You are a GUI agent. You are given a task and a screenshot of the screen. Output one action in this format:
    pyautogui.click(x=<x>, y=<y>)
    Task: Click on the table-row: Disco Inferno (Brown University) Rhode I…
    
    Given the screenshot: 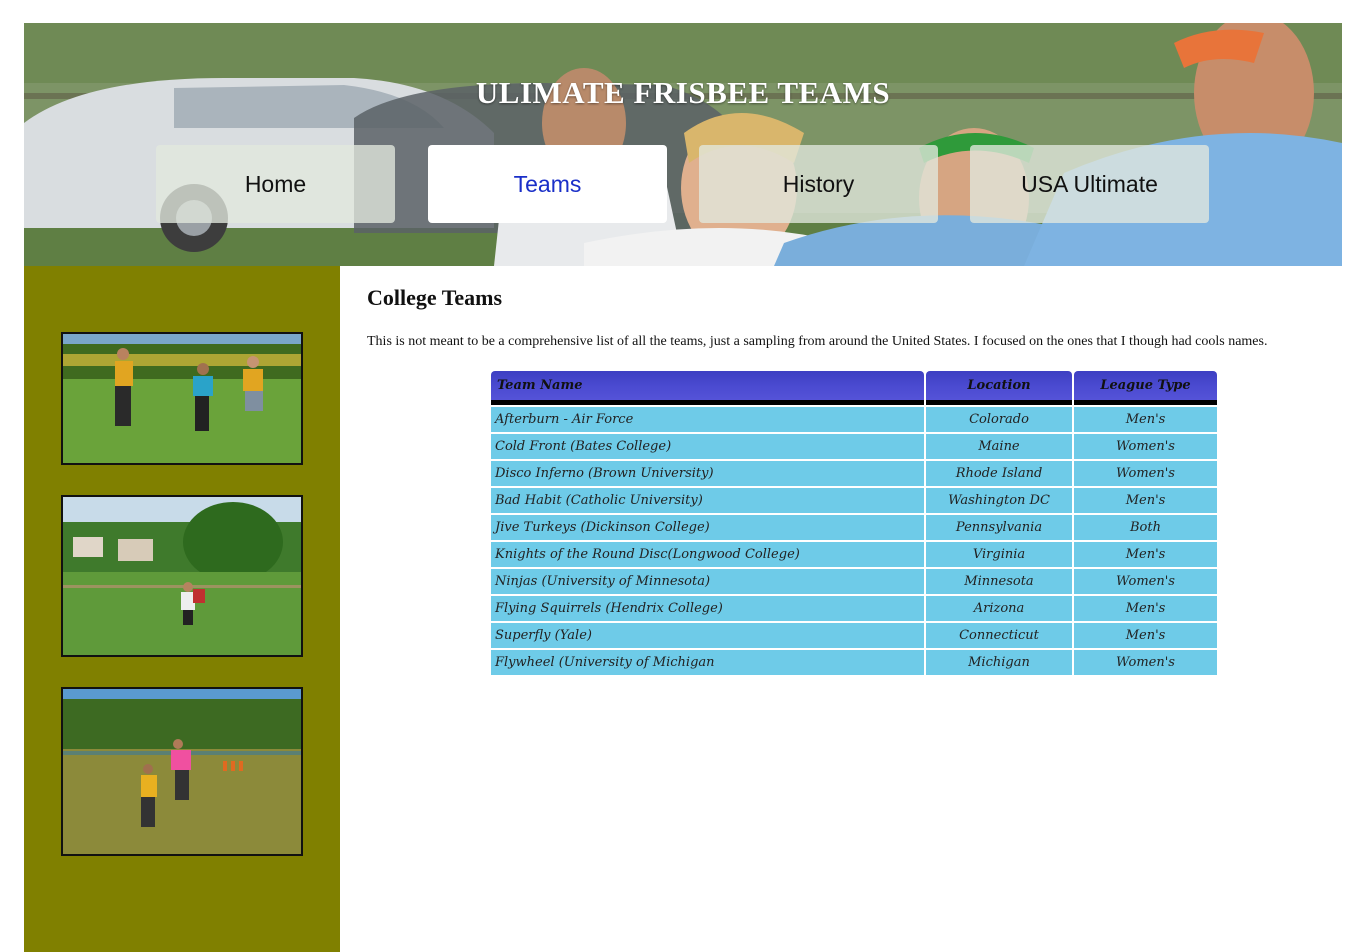 What is the action you would take?
    pyautogui.click(x=854, y=473)
    